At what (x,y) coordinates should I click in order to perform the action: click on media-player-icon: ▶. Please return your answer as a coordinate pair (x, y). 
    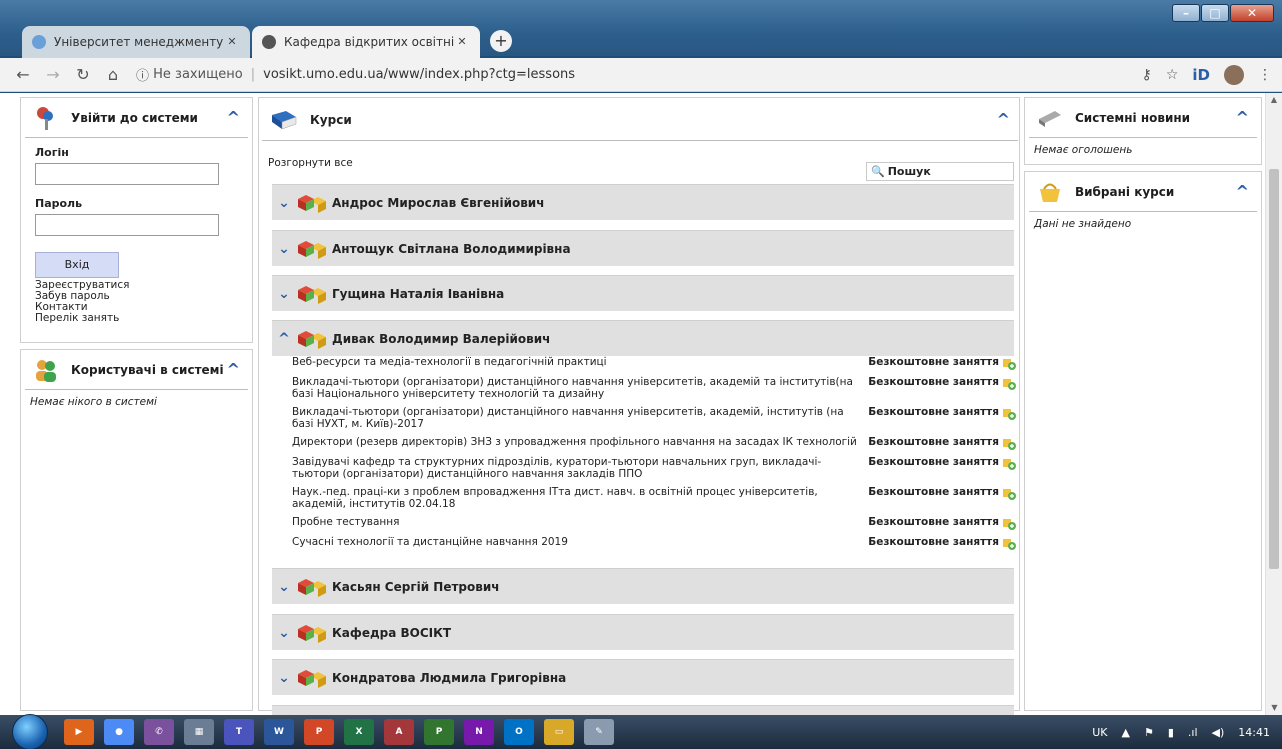
    Looking at the image, I should click on (79, 732).